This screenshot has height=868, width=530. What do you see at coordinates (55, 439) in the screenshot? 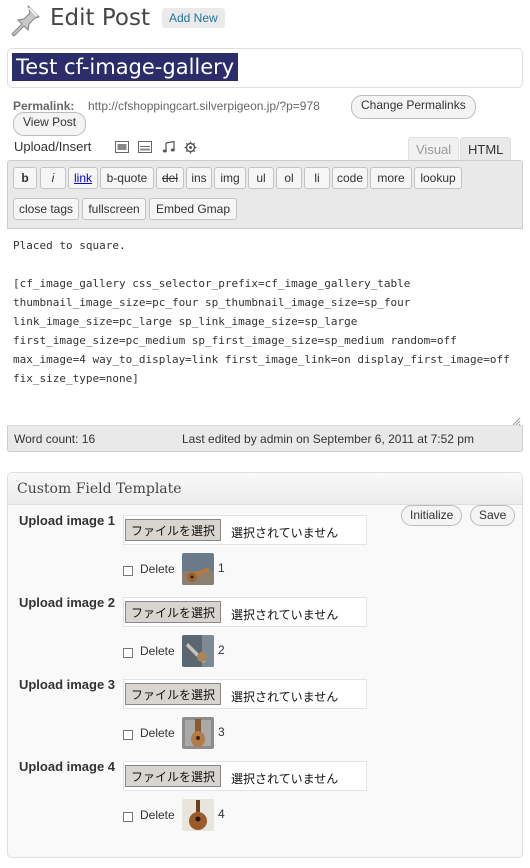
I see `word-count: Word count: 16` at bounding box center [55, 439].